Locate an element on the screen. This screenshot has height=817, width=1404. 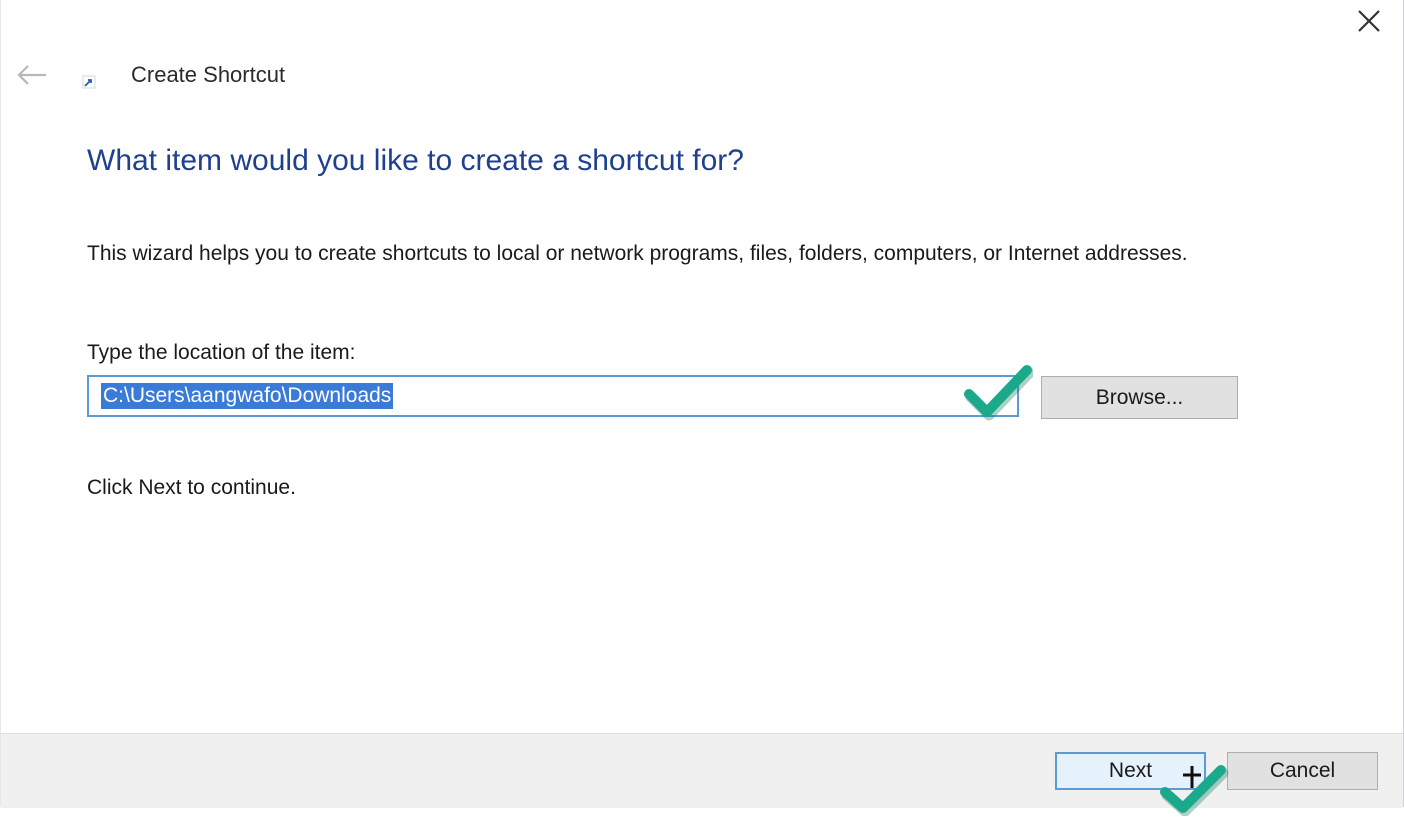
back-button is located at coordinates (32, 75).